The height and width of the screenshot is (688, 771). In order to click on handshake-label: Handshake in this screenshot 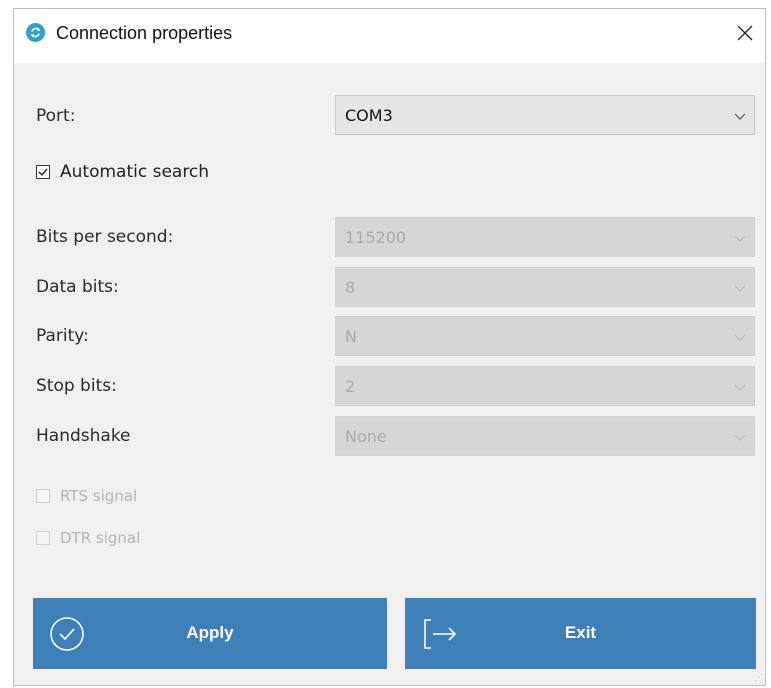, I will do `click(83, 436)`.